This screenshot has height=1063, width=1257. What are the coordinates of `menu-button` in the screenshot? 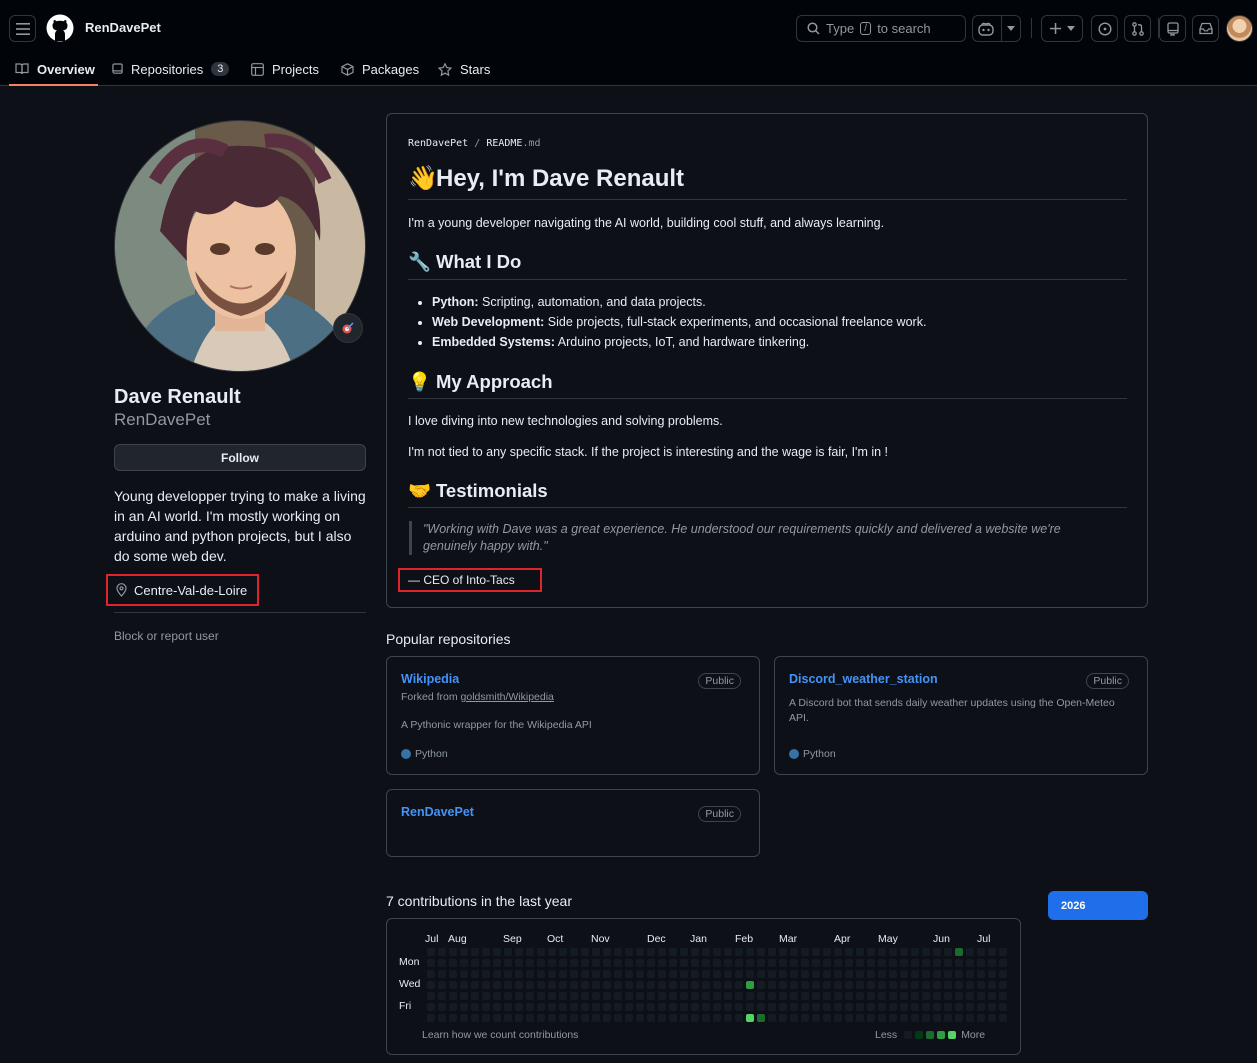 It's located at (22, 28).